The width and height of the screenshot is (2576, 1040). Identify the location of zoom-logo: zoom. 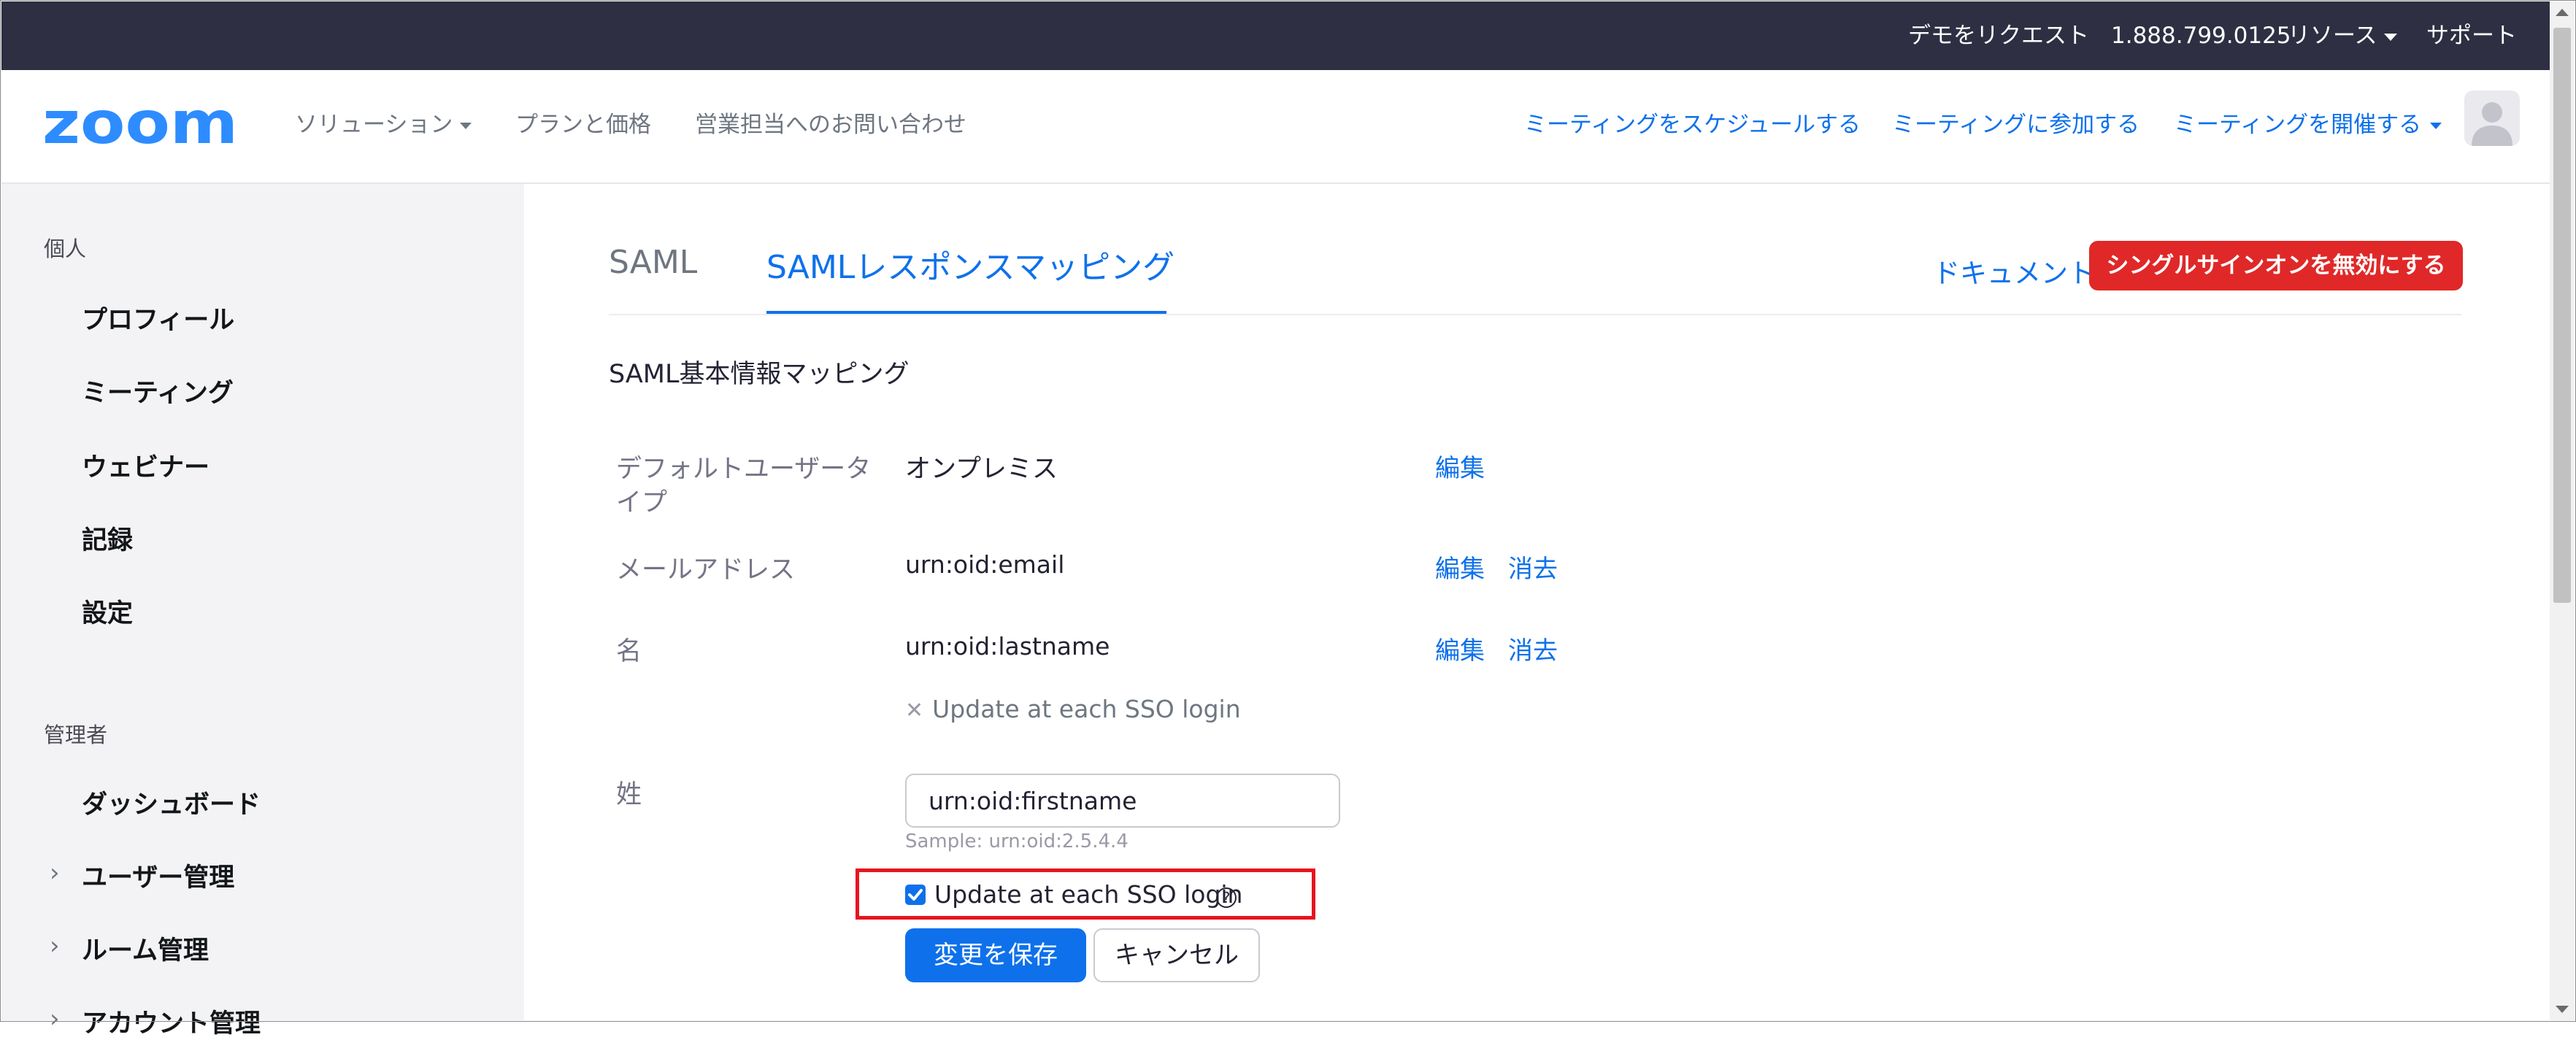
(141, 127).